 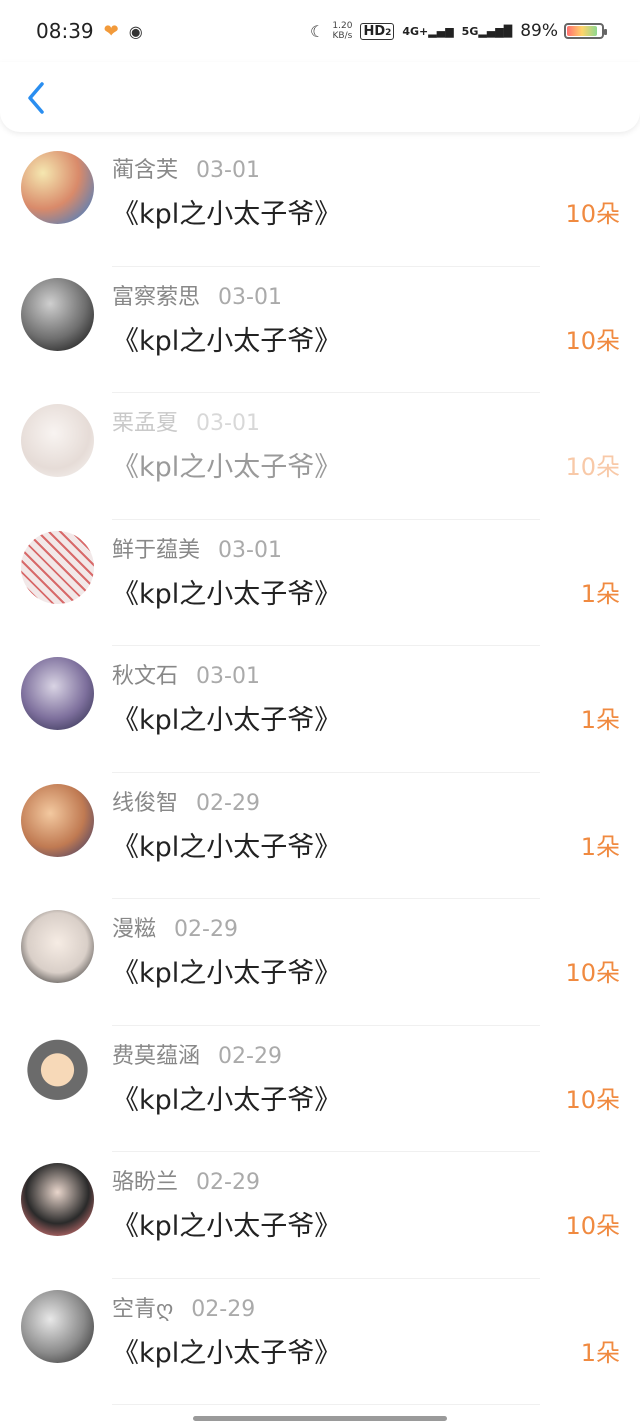 I want to click on battery-fill, so click(x=582, y=31).